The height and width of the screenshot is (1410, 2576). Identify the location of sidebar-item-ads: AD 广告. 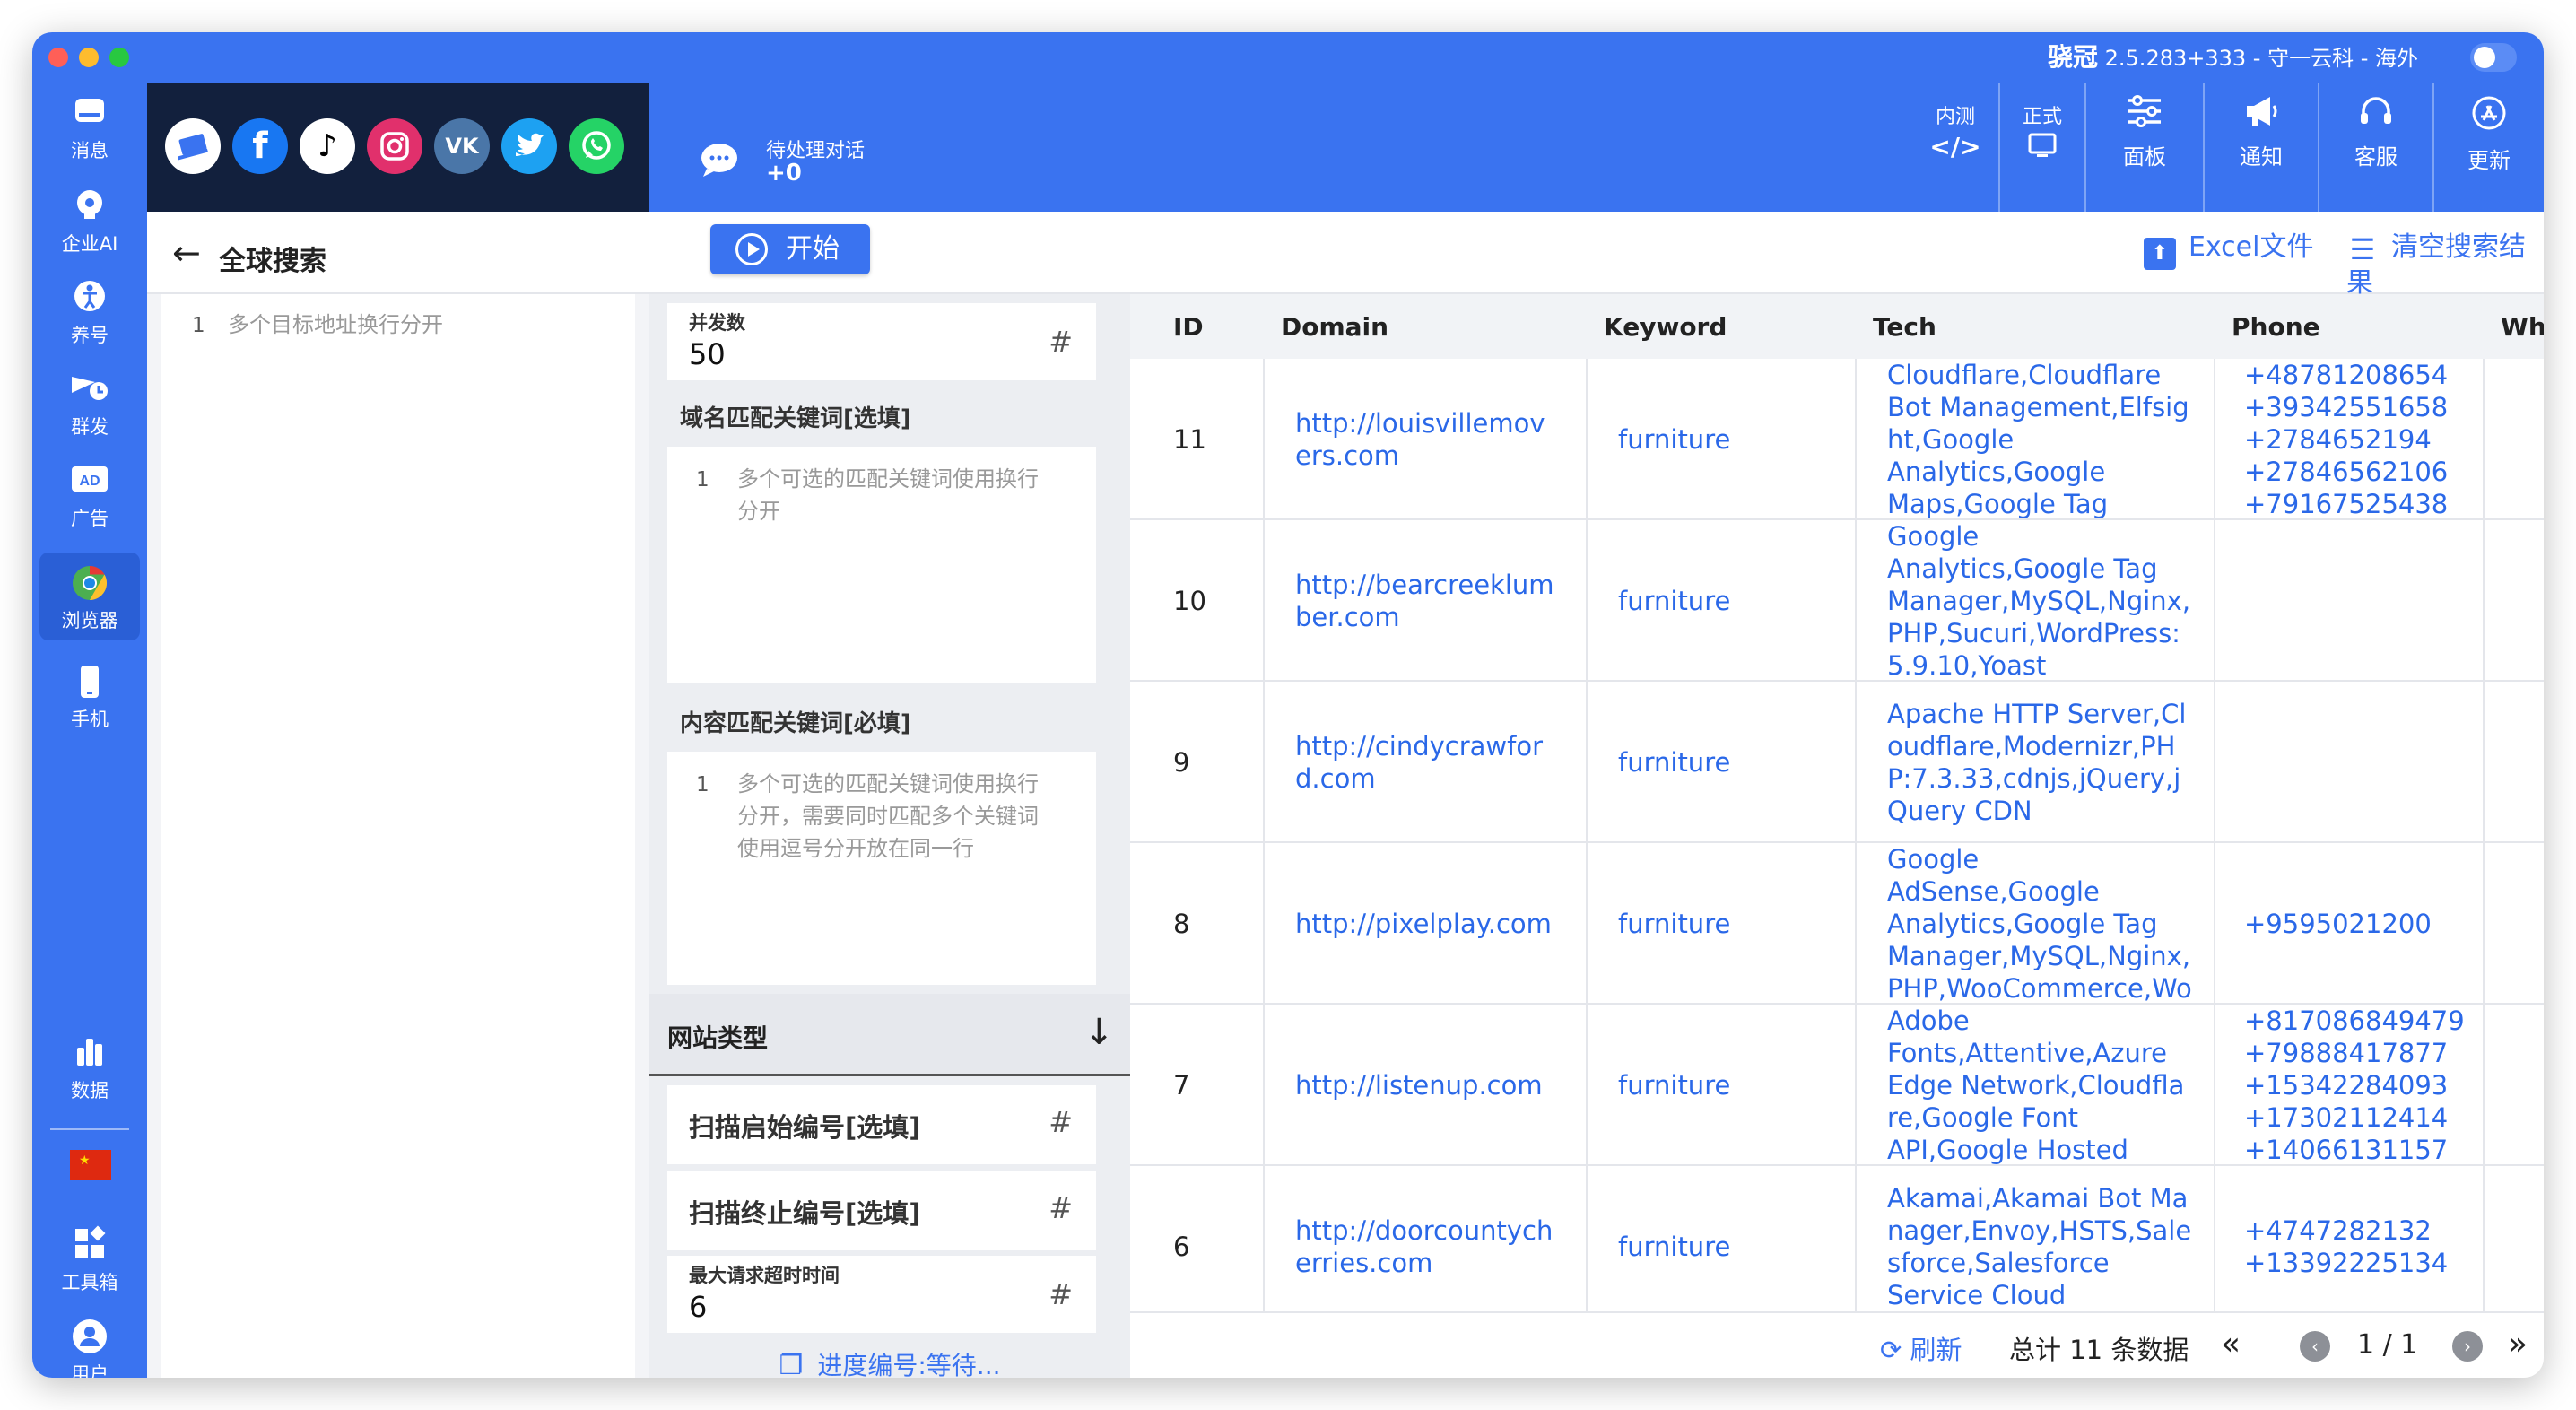
(89, 494).